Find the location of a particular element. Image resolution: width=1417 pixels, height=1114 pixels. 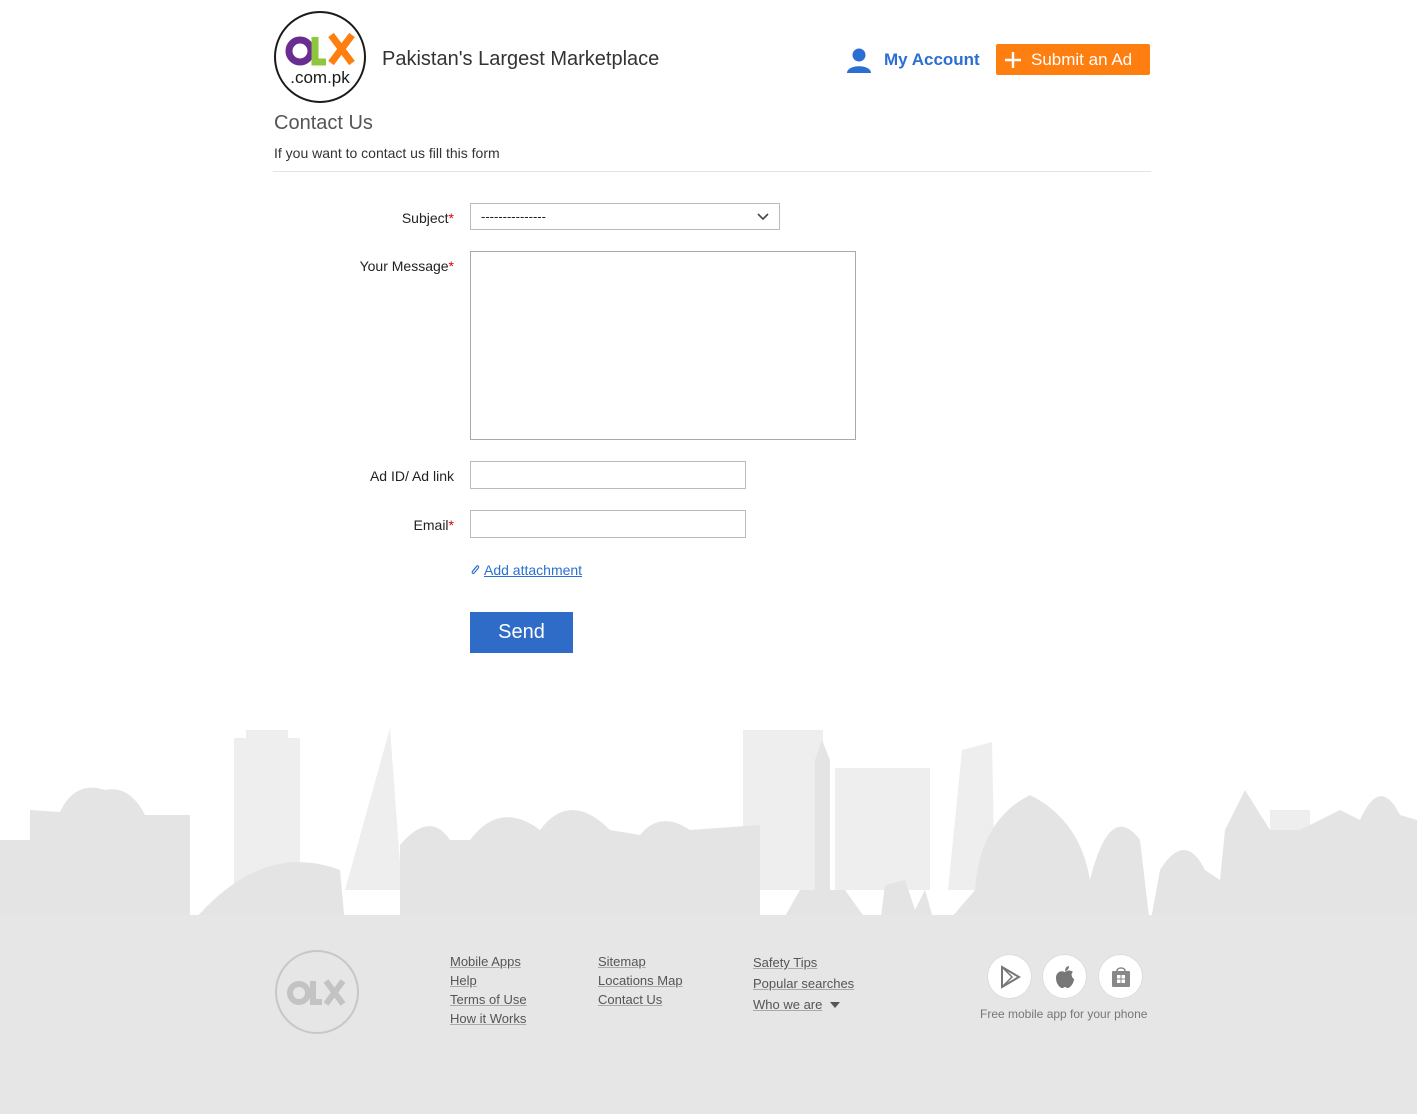

olx-logo-icon is located at coordinates (316, 992).